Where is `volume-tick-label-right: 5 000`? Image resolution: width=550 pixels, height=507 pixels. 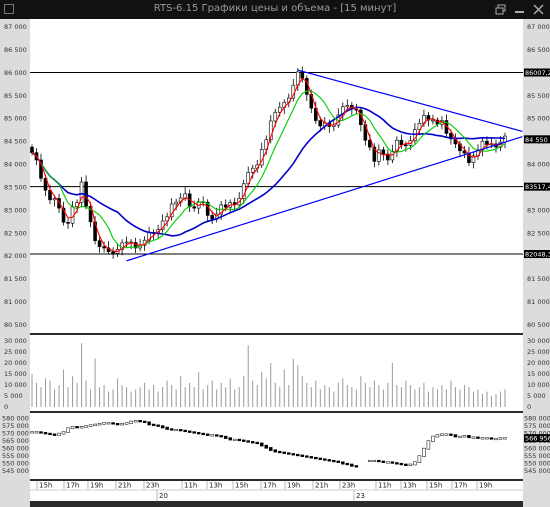
volume-tick-label-right: 5 000 is located at coordinates (536, 396).